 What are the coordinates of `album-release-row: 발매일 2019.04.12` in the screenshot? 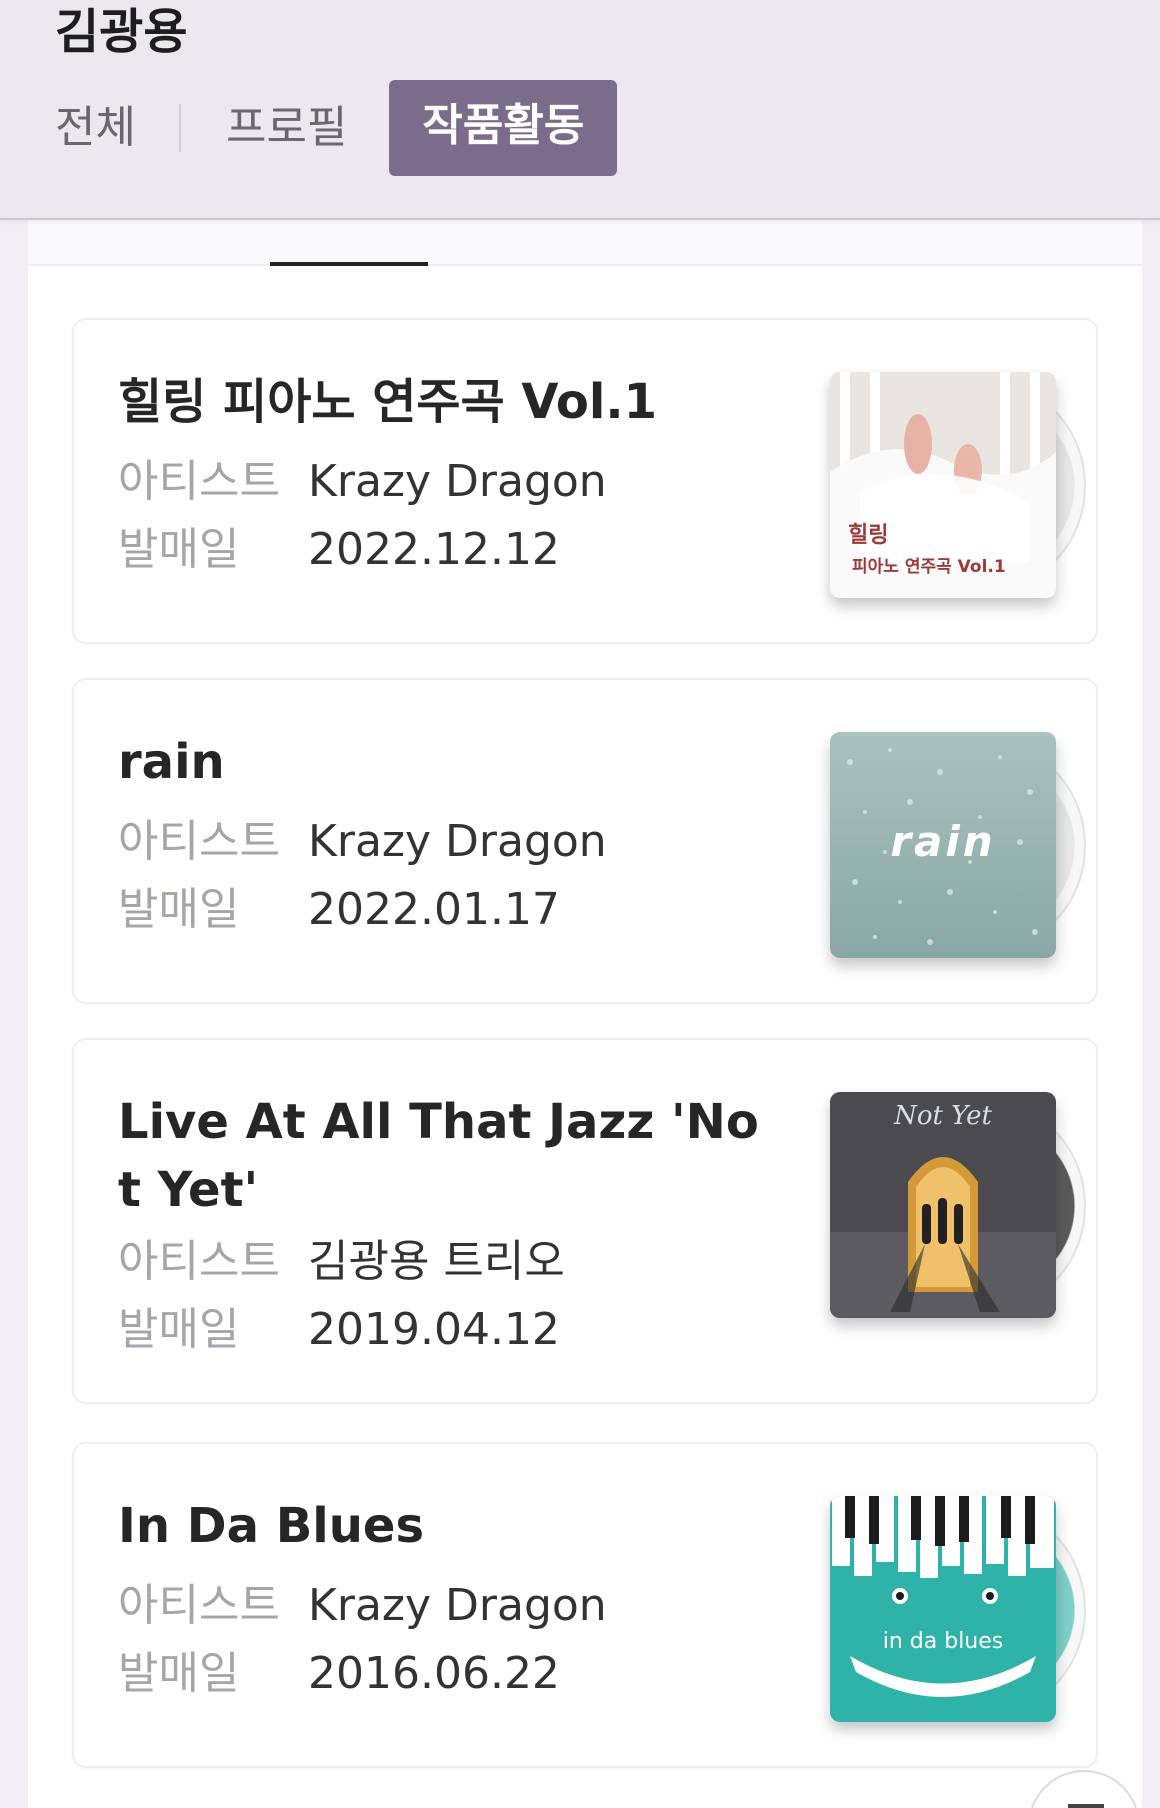 It's located at (339, 1330).